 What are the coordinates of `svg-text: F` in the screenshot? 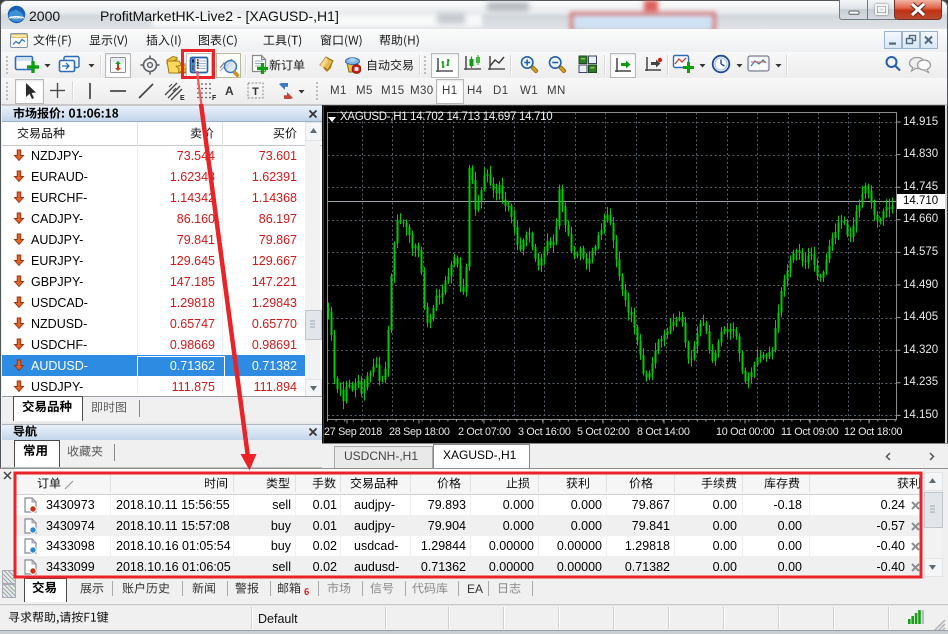 It's located at (214, 98).